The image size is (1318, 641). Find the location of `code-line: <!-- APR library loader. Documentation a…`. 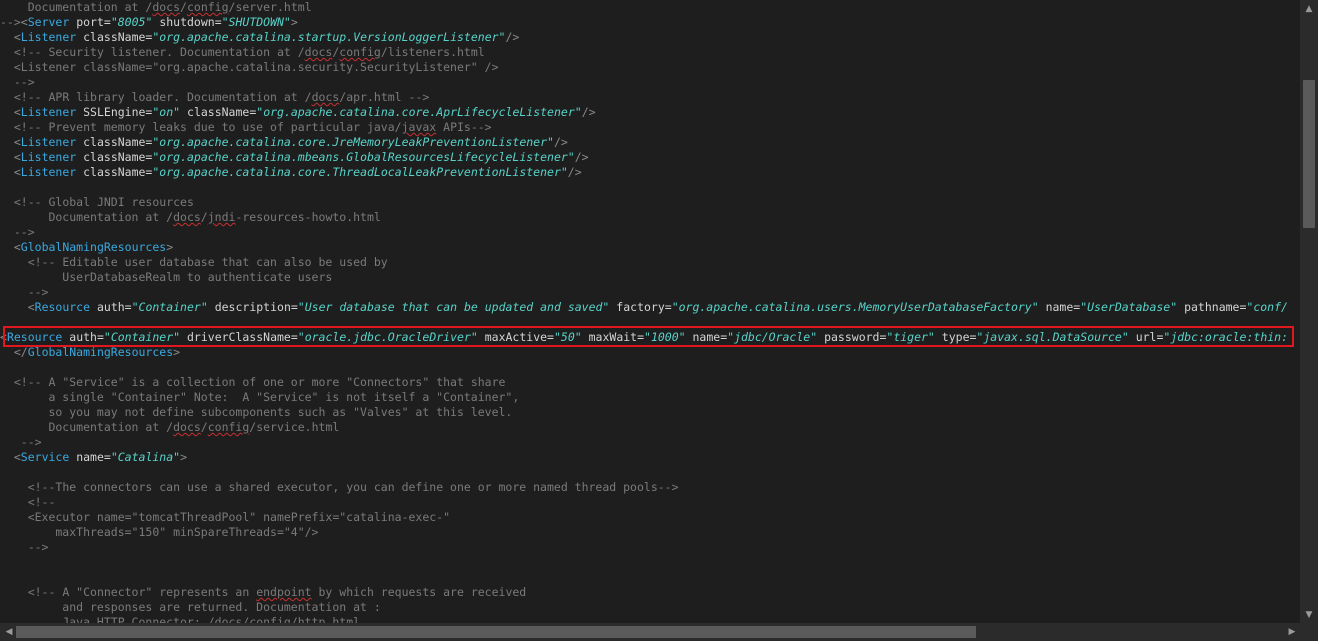

code-line: <!-- APR library loader. Documentation a… is located at coordinates (221, 97).